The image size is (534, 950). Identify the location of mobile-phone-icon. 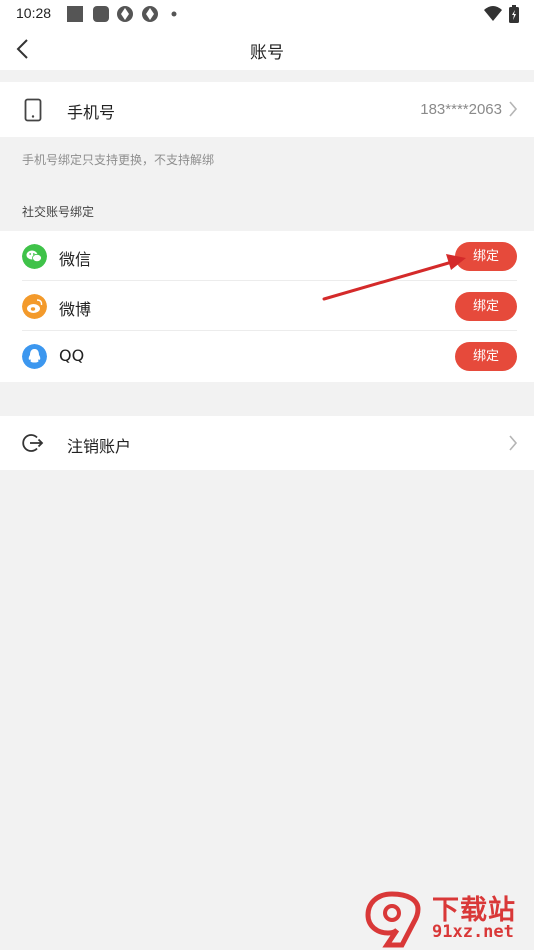
(33, 110).